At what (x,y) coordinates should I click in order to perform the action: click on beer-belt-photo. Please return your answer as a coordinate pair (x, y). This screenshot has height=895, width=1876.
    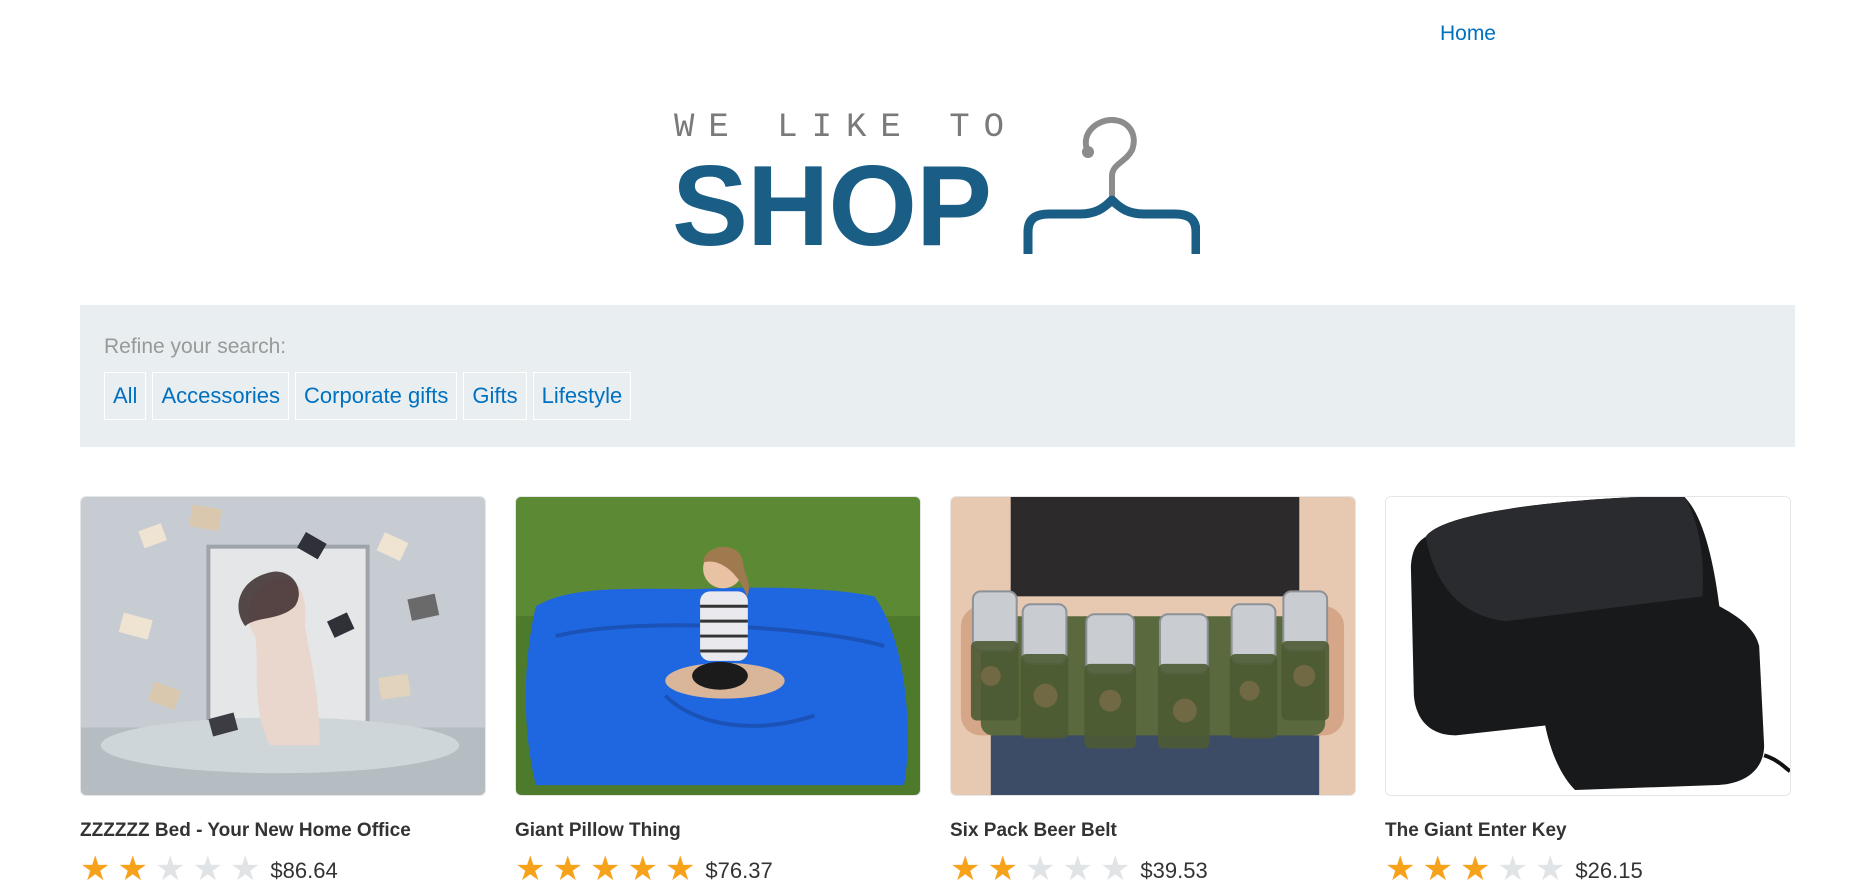
    Looking at the image, I should click on (1153, 646).